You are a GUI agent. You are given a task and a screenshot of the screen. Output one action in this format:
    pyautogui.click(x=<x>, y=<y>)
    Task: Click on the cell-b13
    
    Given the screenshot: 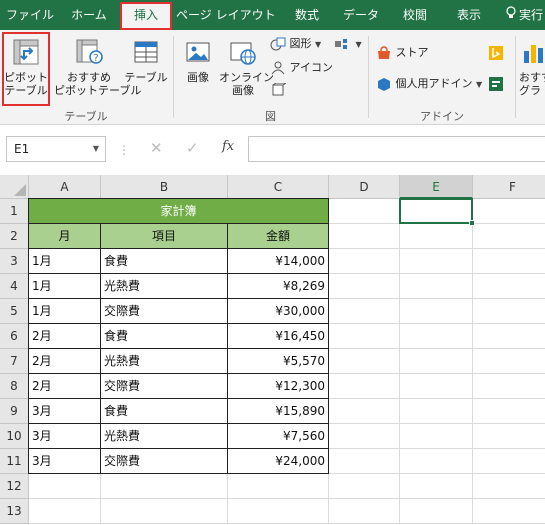 What is the action you would take?
    pyautogui.click(x=164, y=511)
    